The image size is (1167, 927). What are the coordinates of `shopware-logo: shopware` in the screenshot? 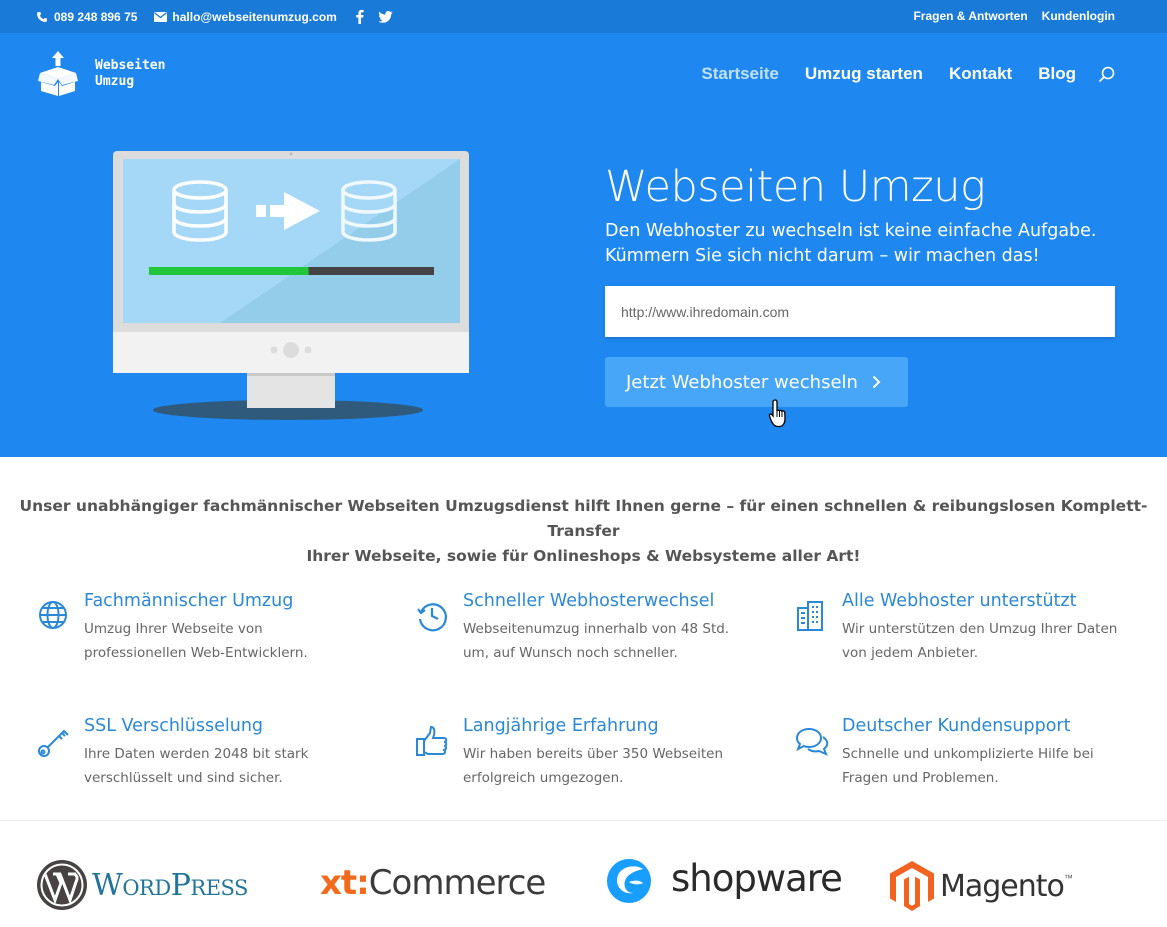 It's located at (724, 880).